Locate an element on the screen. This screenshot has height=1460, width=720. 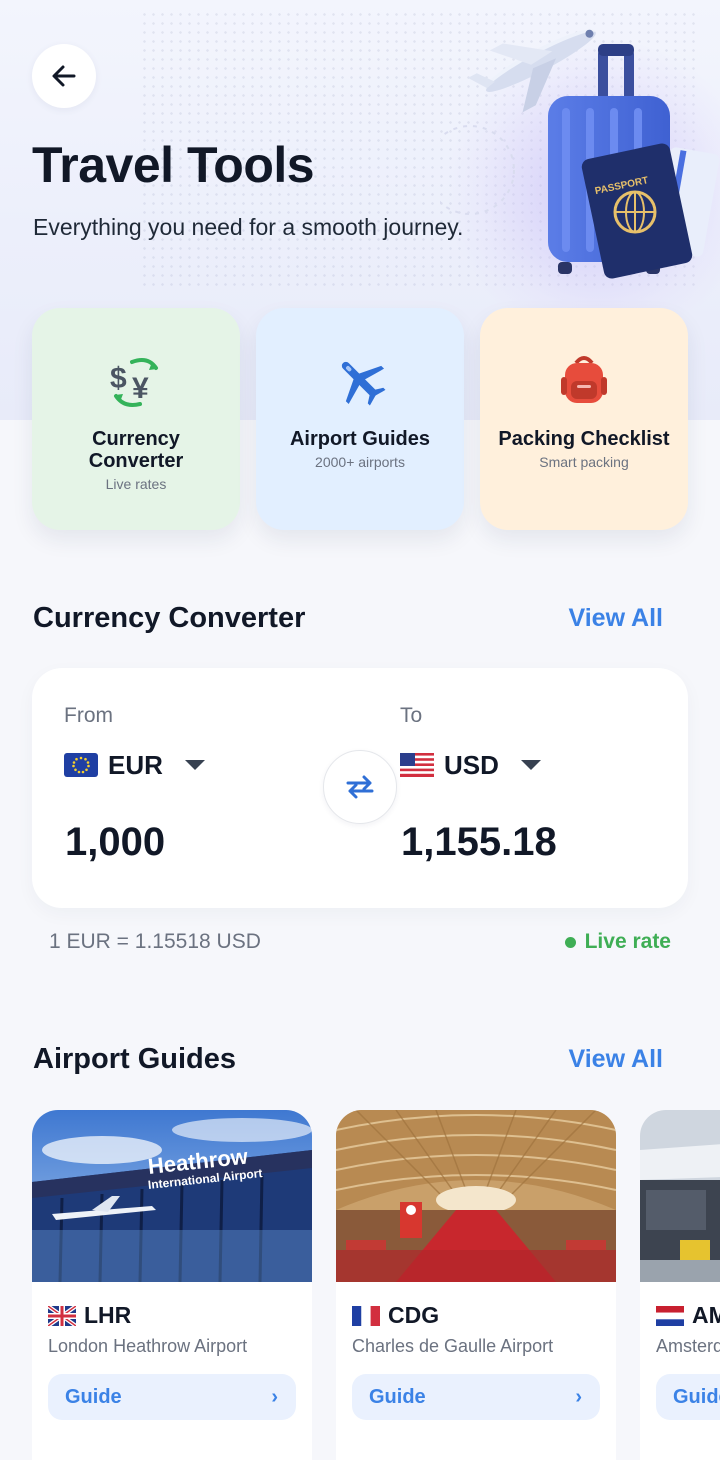
page-title: Travel Tools is located at coordinates (173, 165).